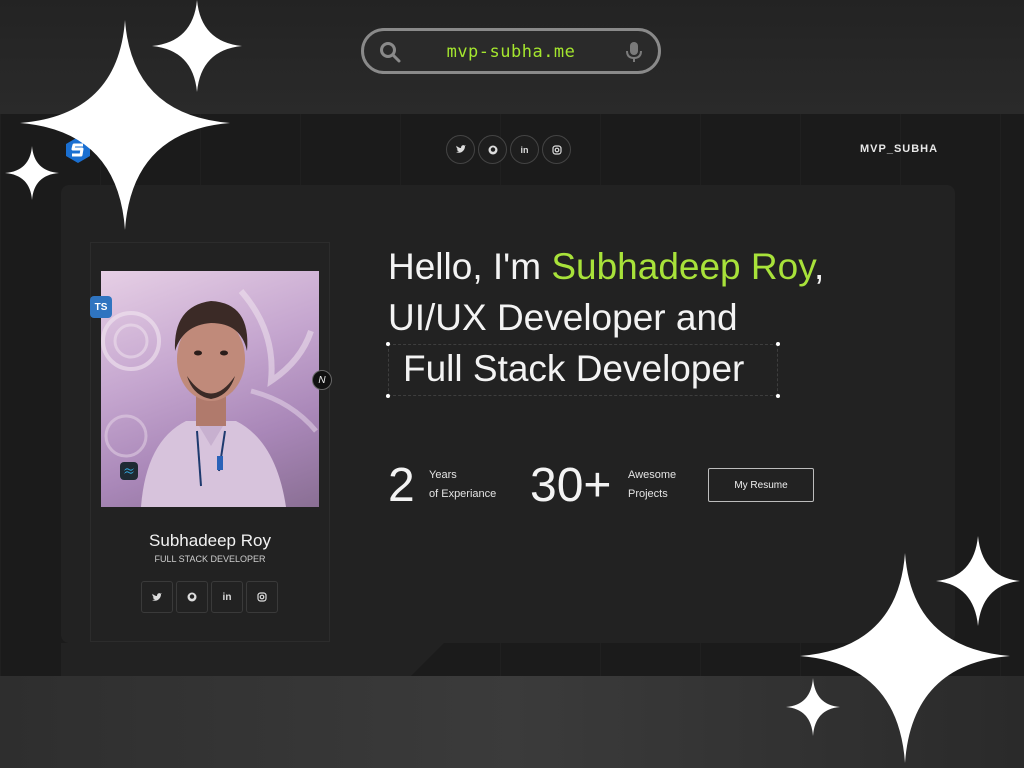 The width and height of the screenshot is (1024, 768). I want to click on nextjs-badge-icon: N, so click(322, 380).